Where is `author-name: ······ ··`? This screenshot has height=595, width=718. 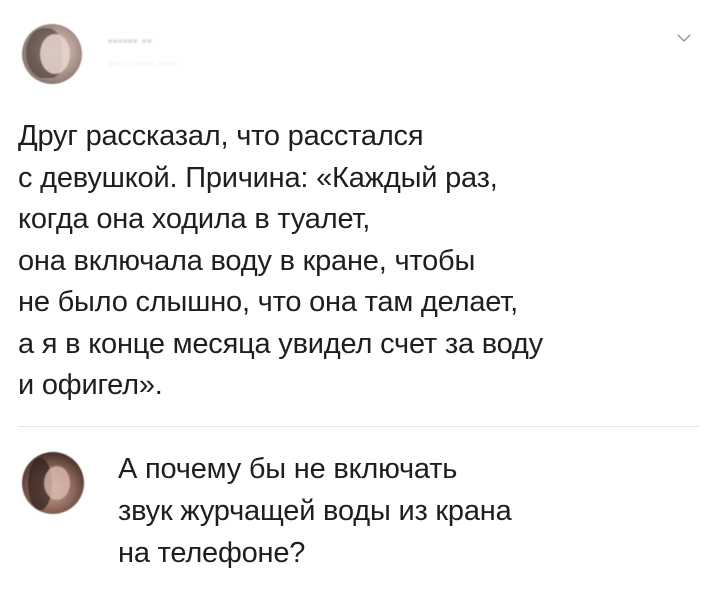
author-name: ······ ·· is located at coordinates (130, 41).